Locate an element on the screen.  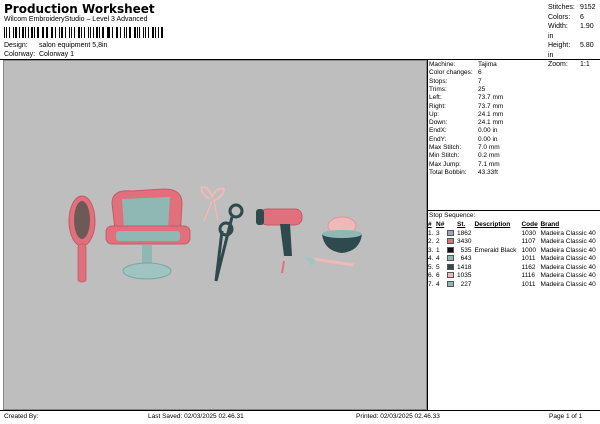
colorway-label: Colorway: is located at coordinates (20, 54).